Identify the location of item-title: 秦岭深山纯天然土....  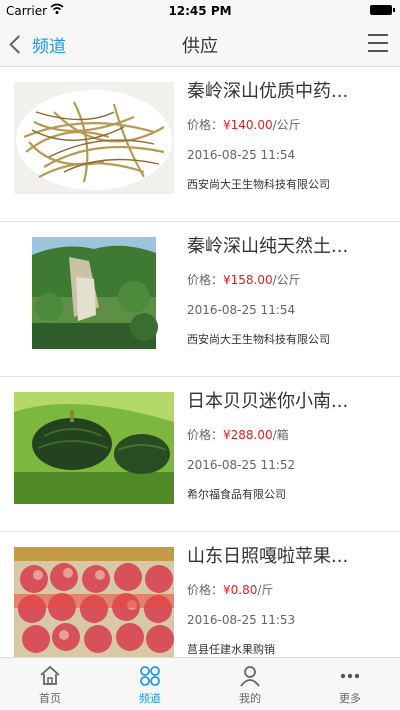
(268, 246).